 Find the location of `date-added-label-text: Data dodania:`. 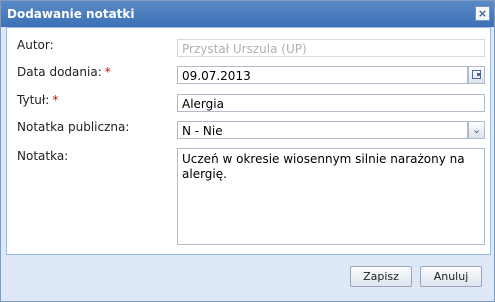

date-added-label-text: Data dodania: is located at coordinates (59, 72).